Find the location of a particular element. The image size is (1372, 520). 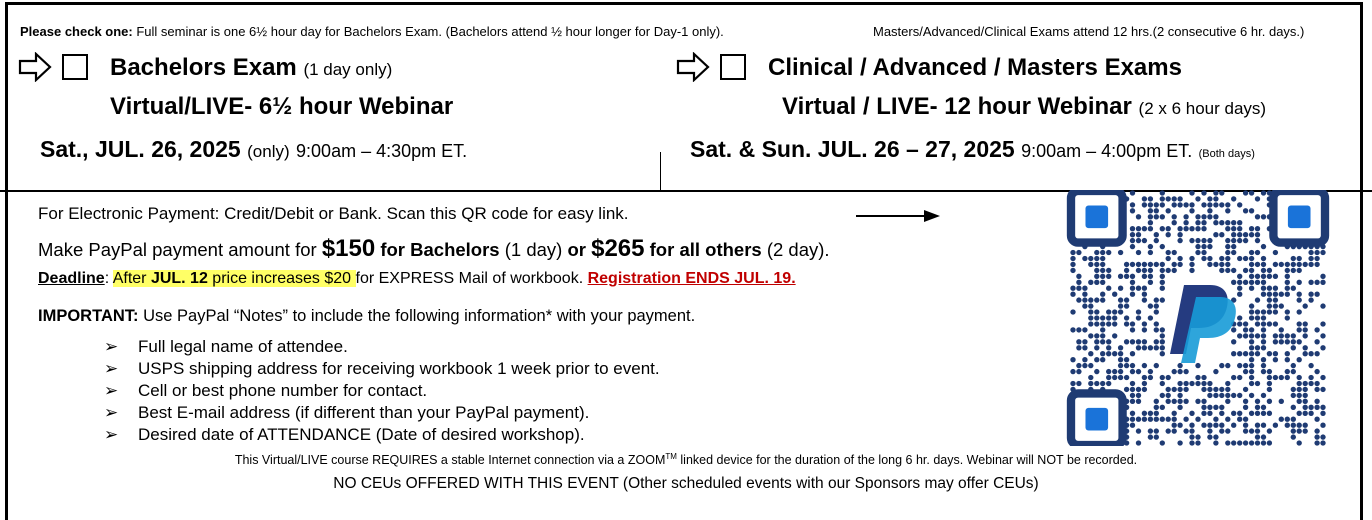

registration-end: Registration ENDS JUL. 19. is located at coordinates (691, 278).